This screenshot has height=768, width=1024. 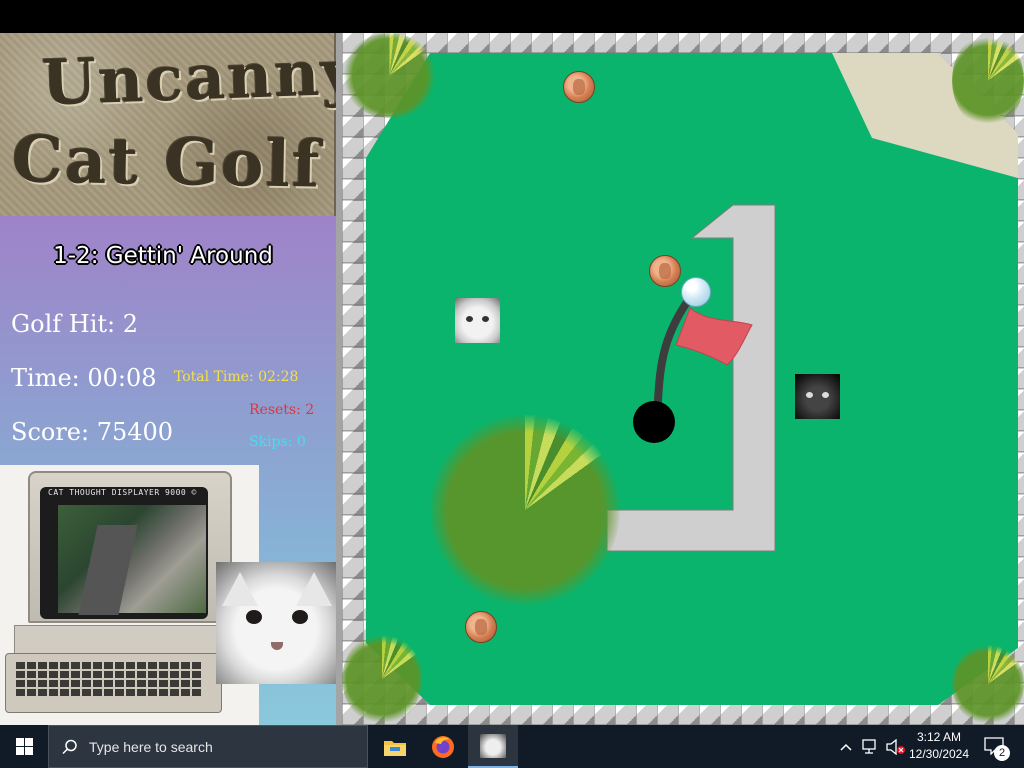 What do you see at coordinates (988, 80) in the screenshot?
I see `palm-tree-top-right` at bounding box center [988, 80].